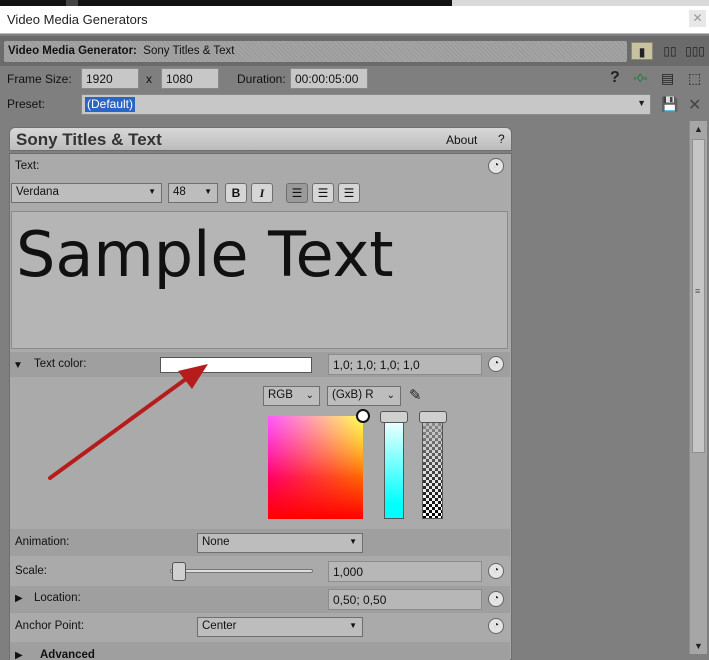 Image resolution: width=709 pixels, height=660 pixels. I want to click on help-icon: ?, so click(615, 78).